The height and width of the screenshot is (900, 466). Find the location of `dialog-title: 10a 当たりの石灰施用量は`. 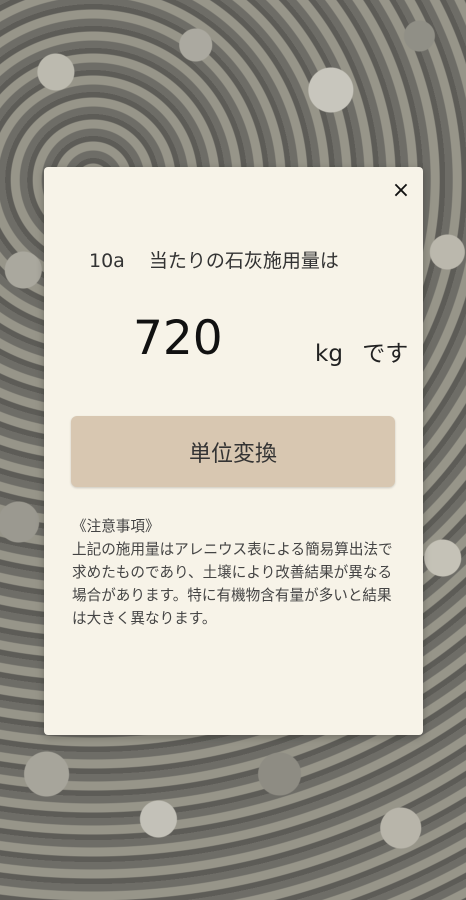

dialog-title: 10a 当たりの石灰施用量は is located at coordinates (214, 259).